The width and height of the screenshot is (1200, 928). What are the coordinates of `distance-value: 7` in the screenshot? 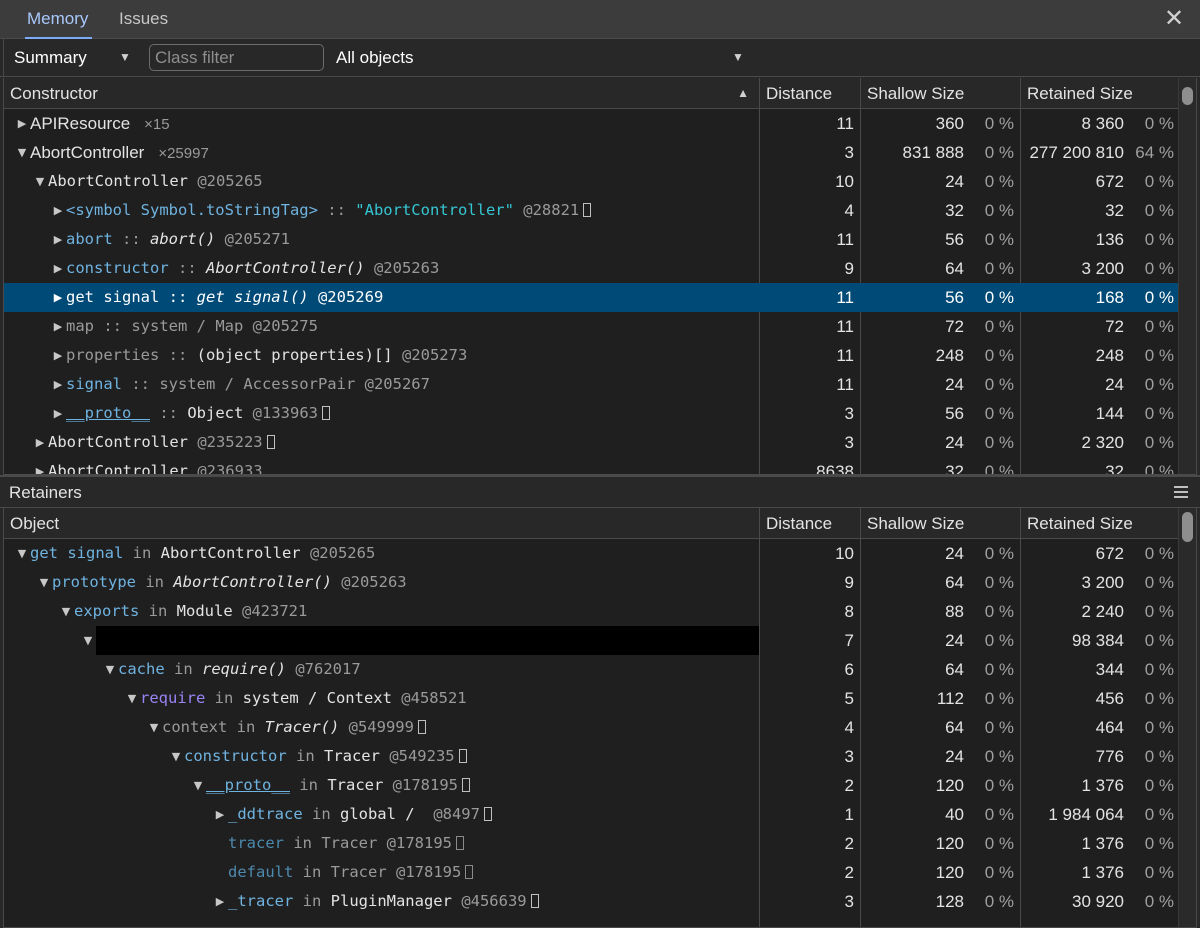 It's located at (849, 640).